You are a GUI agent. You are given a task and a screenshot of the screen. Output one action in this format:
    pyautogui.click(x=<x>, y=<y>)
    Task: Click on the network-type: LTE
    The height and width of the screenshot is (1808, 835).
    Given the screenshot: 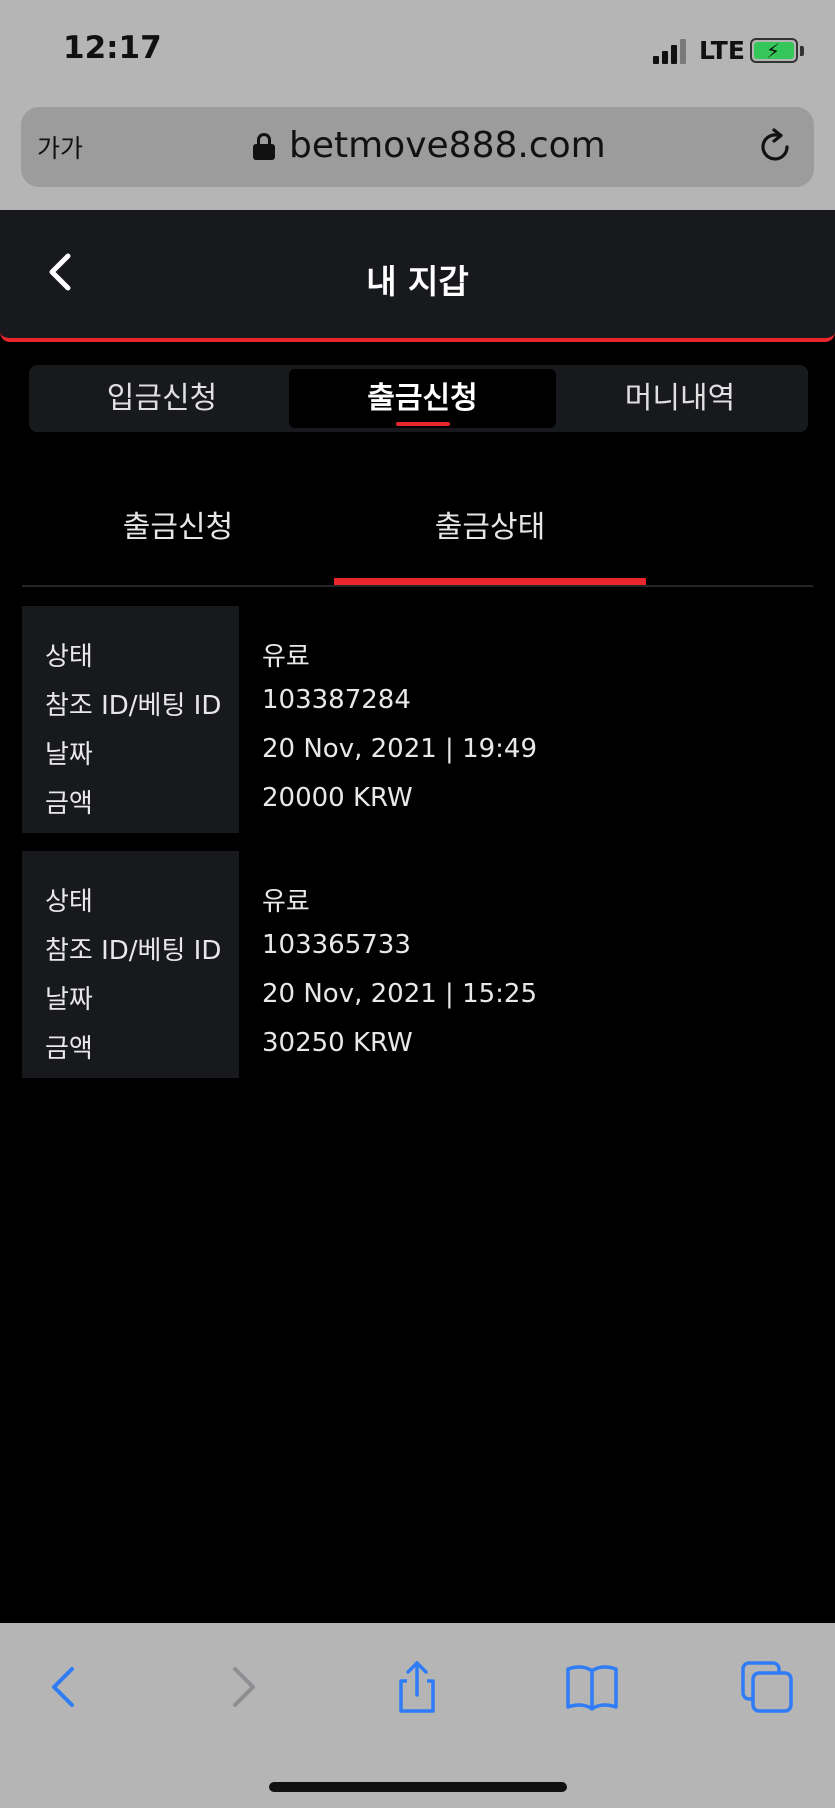 What is the action you would take?
    pyautogui.click(x=722, y=50)
    